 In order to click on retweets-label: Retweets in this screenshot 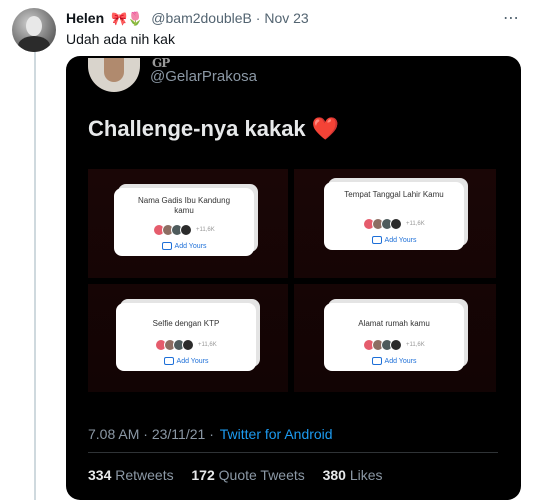, I will do `click(144, 475)`.